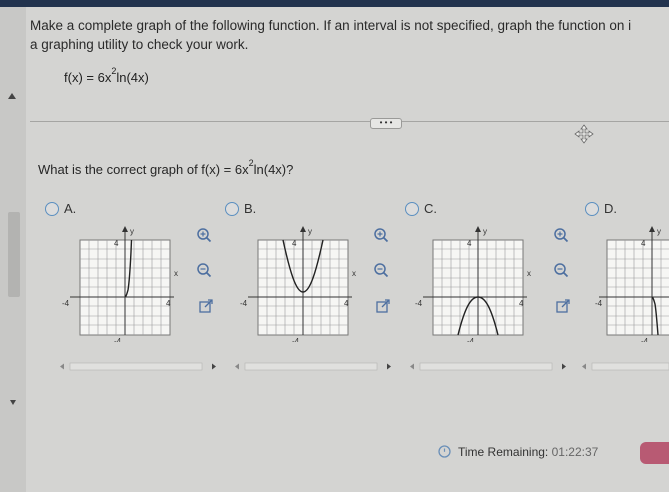 The height and width of the screenshot is (492, 669). What do you see at coordinates (654, 453) in the screenshot?
I see `timer-tab` at bounding box center [654, 453].